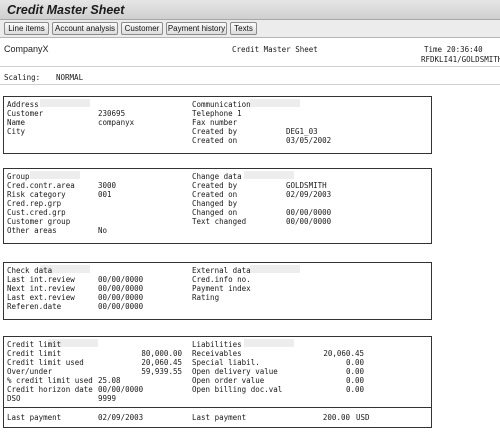 The width and height of the screenshot is (500, 437). I want to click on pct-credit-limit-used-value: 25.08, so click(109, 380).